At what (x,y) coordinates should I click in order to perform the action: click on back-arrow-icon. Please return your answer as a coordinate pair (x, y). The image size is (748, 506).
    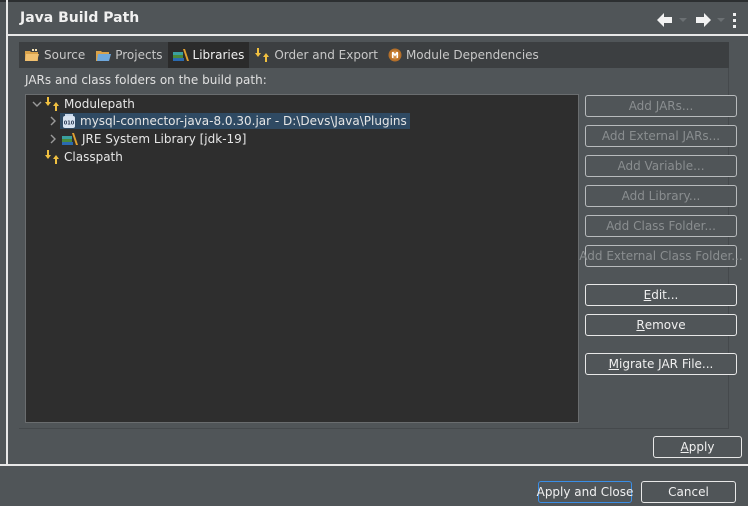
    Looking at the image, I should click on (664, 20).